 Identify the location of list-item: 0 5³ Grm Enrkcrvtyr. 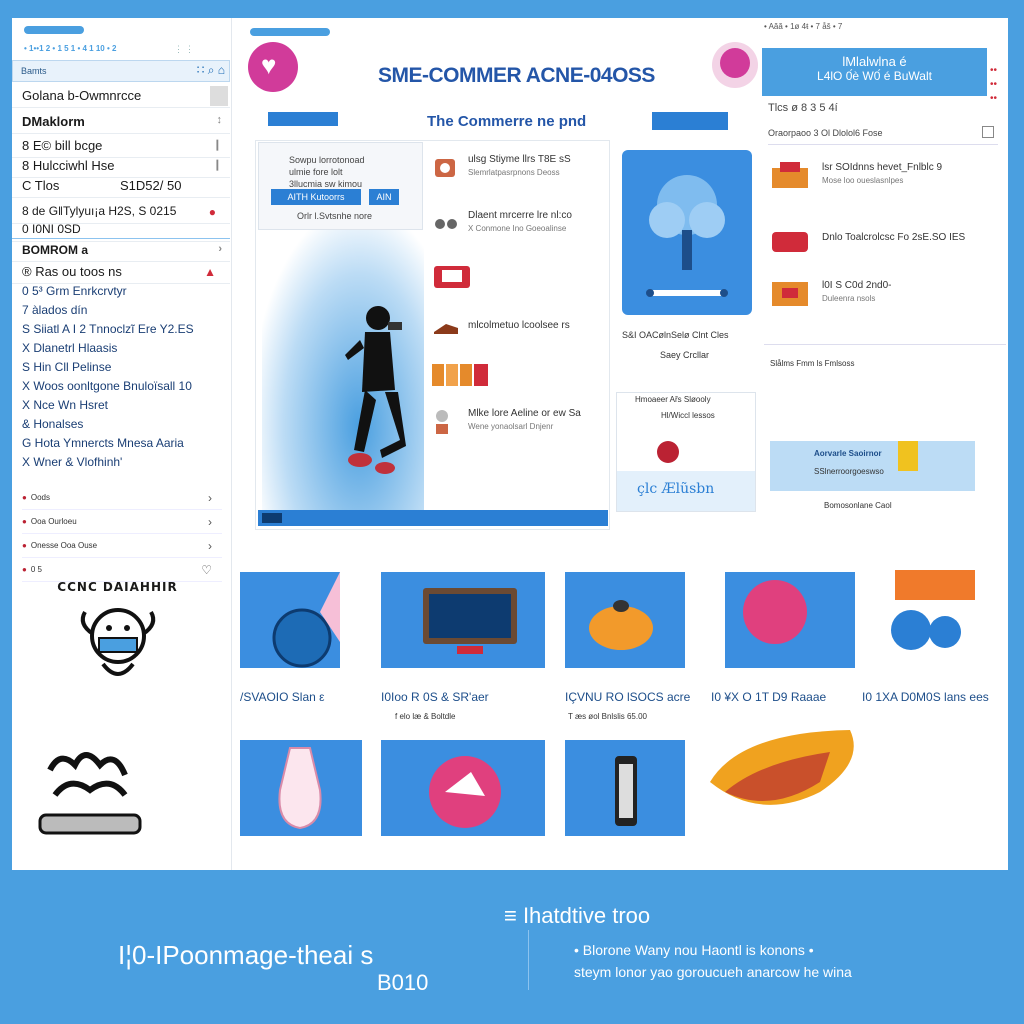
(124, 291).